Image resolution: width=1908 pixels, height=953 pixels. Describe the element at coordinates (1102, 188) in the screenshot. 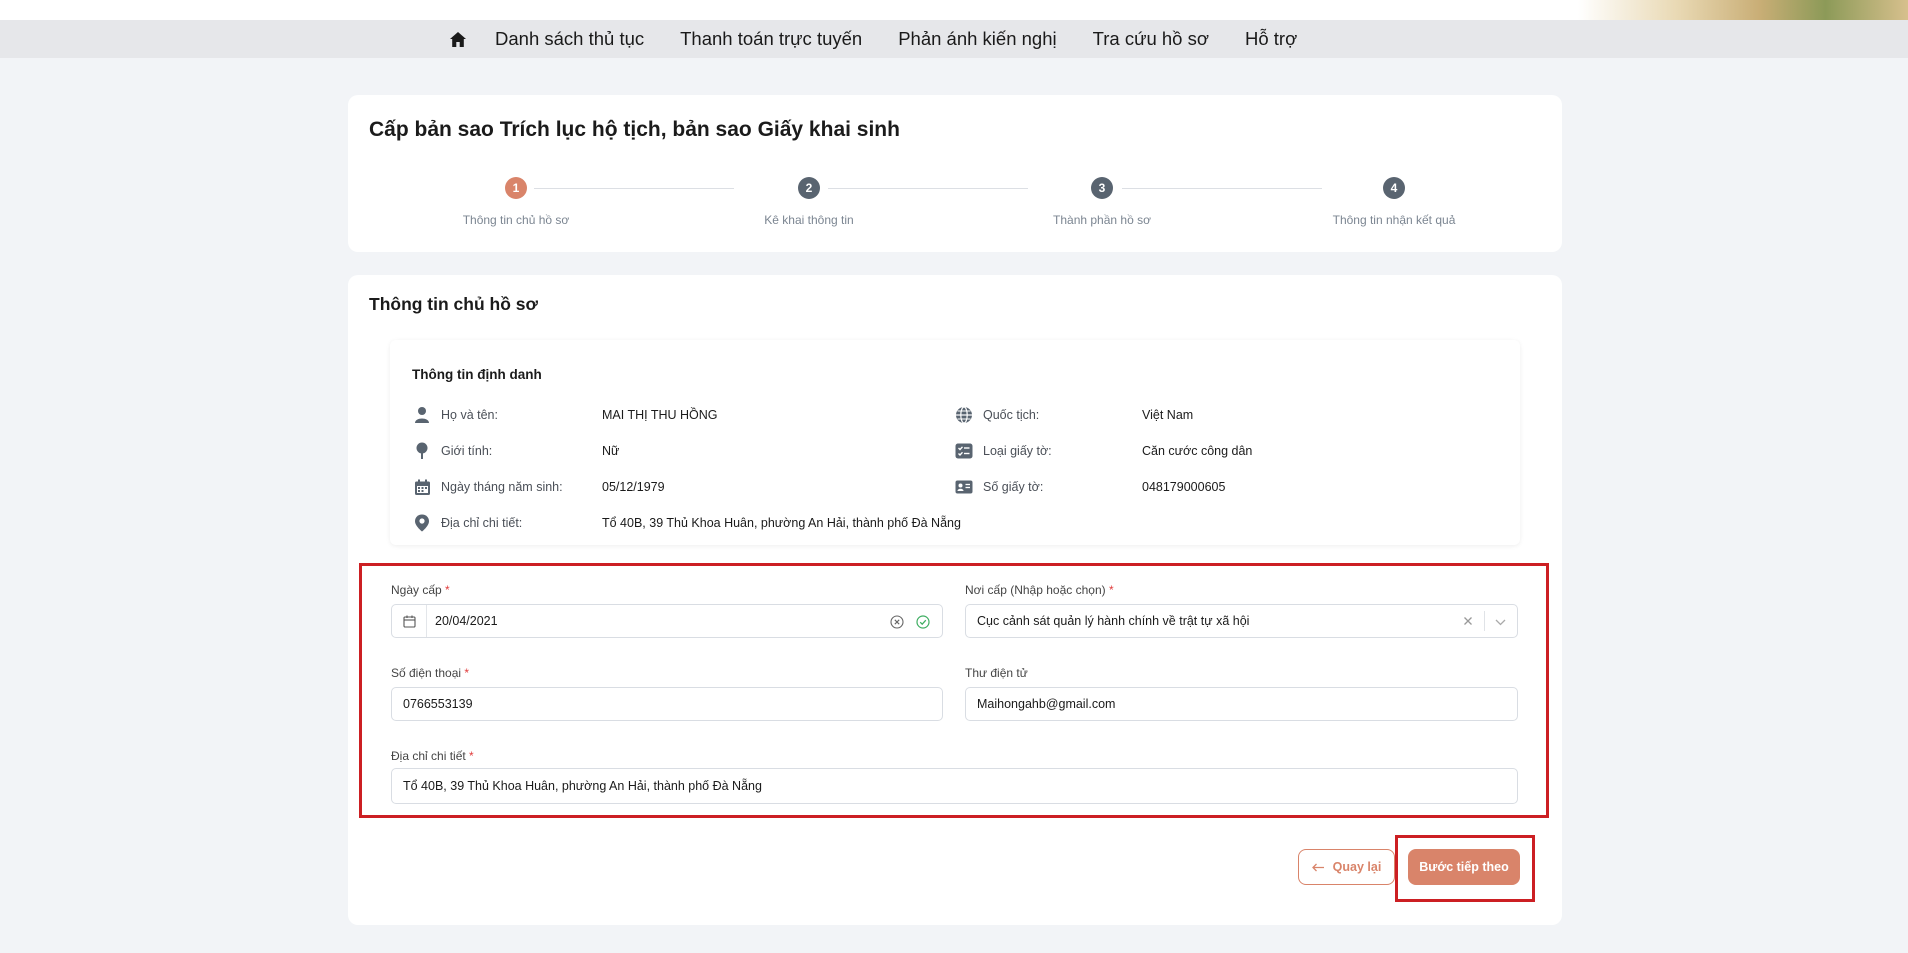

I see `step-number: 3` at that location.